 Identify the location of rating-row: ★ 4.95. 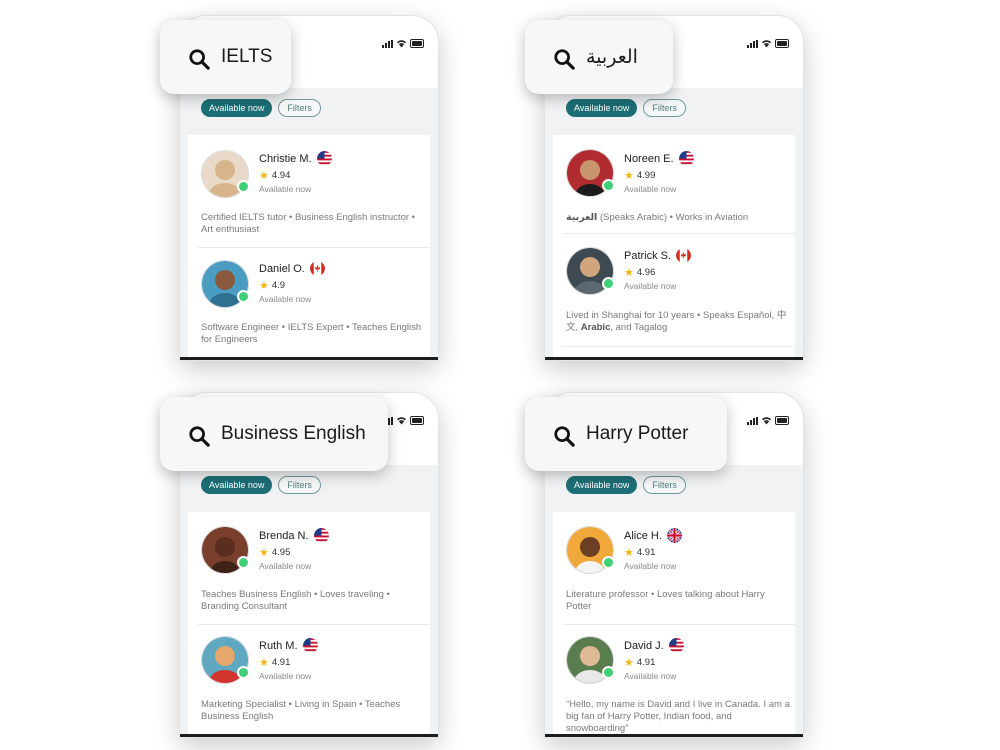
(274, 552).